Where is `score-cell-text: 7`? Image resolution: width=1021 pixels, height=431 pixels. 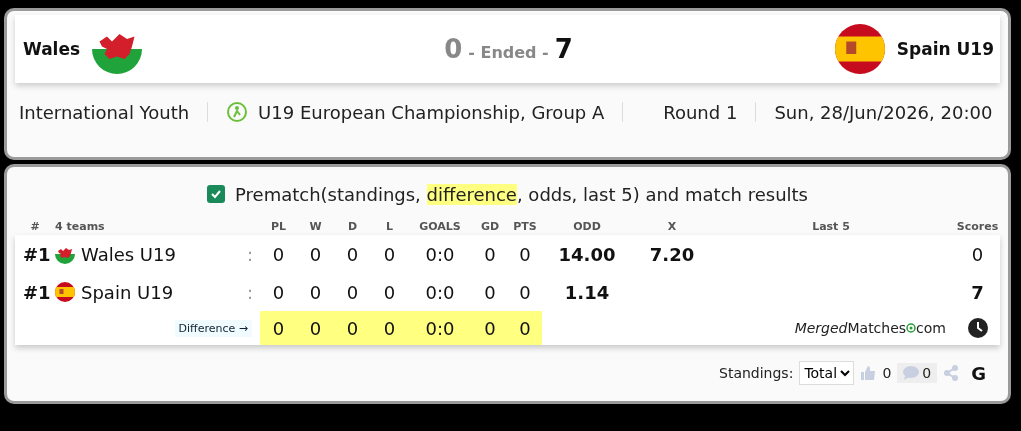 score-cell-text: 7 is located at coordinates (977, 292).